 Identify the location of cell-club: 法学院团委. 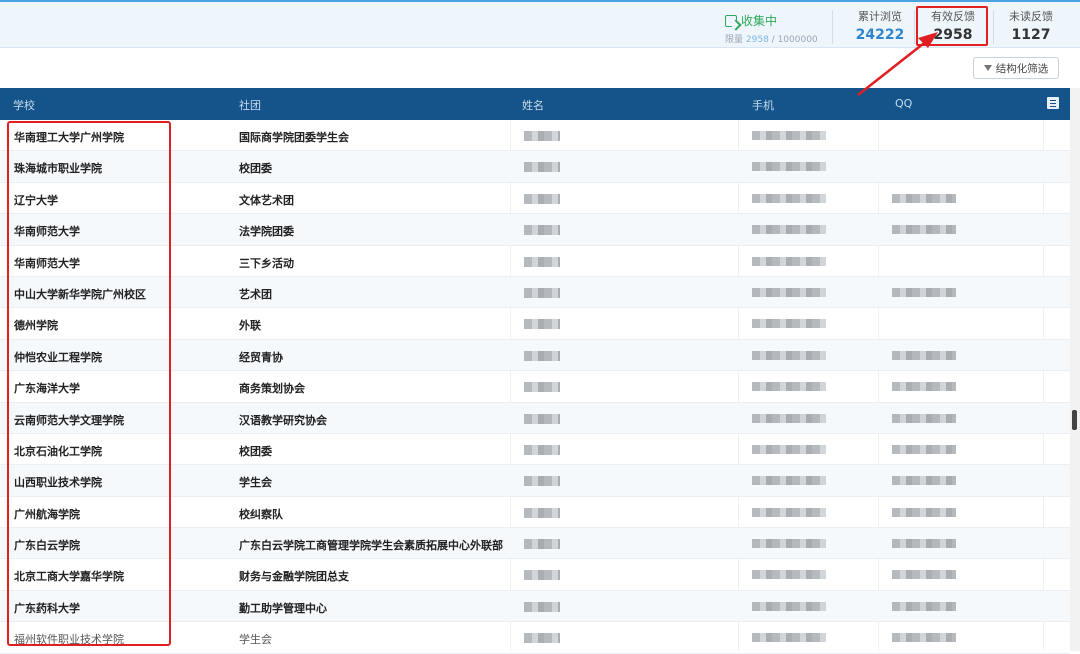
(266, 232).